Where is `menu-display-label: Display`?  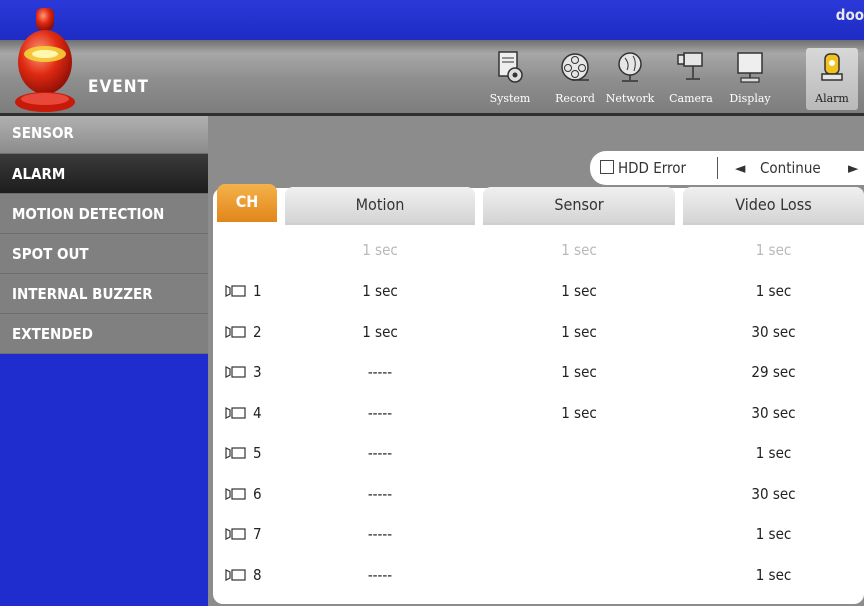
menu-display-label: Display is located at coordinates (750, 98).